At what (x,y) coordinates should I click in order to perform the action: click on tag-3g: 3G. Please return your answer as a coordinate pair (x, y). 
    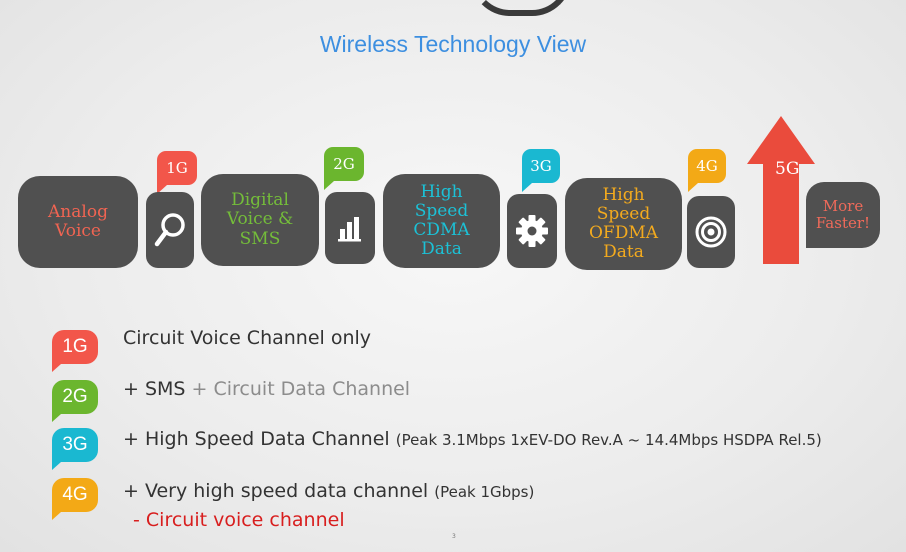
    Looking at the image, I should click on (541, 170).